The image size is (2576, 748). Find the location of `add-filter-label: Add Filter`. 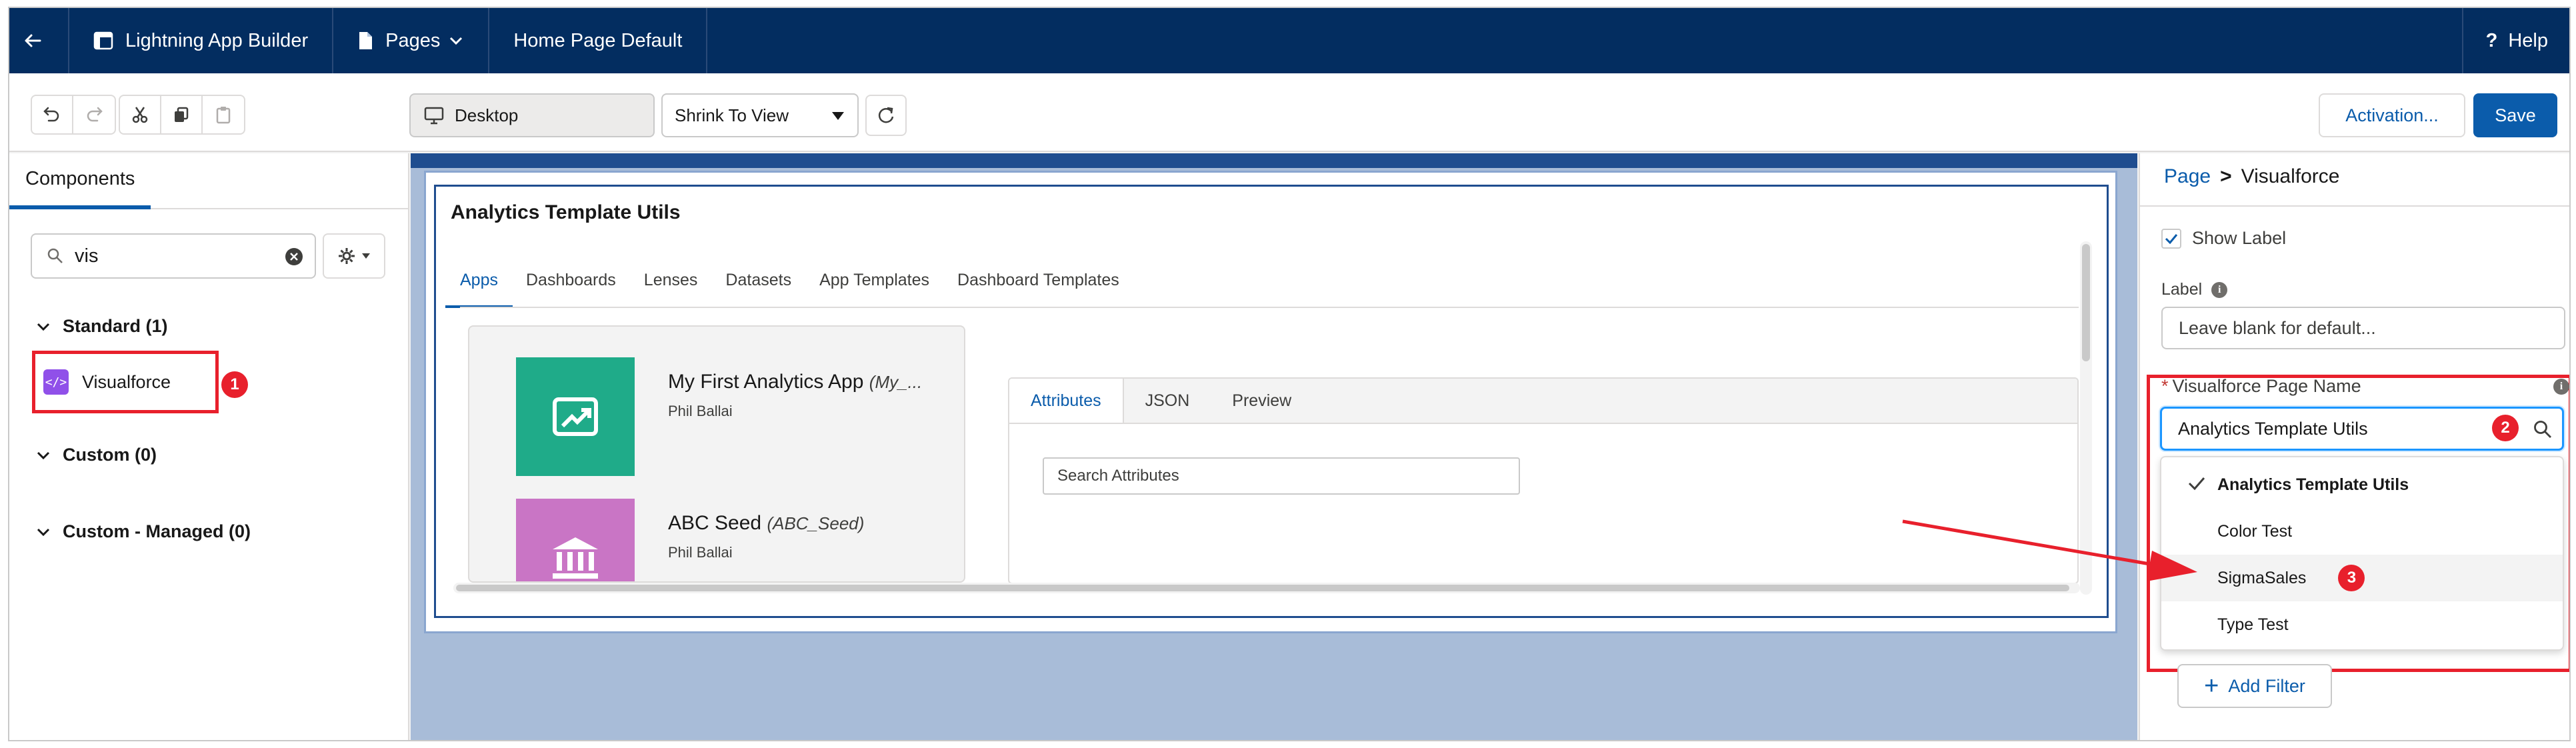

add-filter-label: Add Filter is located at coordinates (2266, 685).